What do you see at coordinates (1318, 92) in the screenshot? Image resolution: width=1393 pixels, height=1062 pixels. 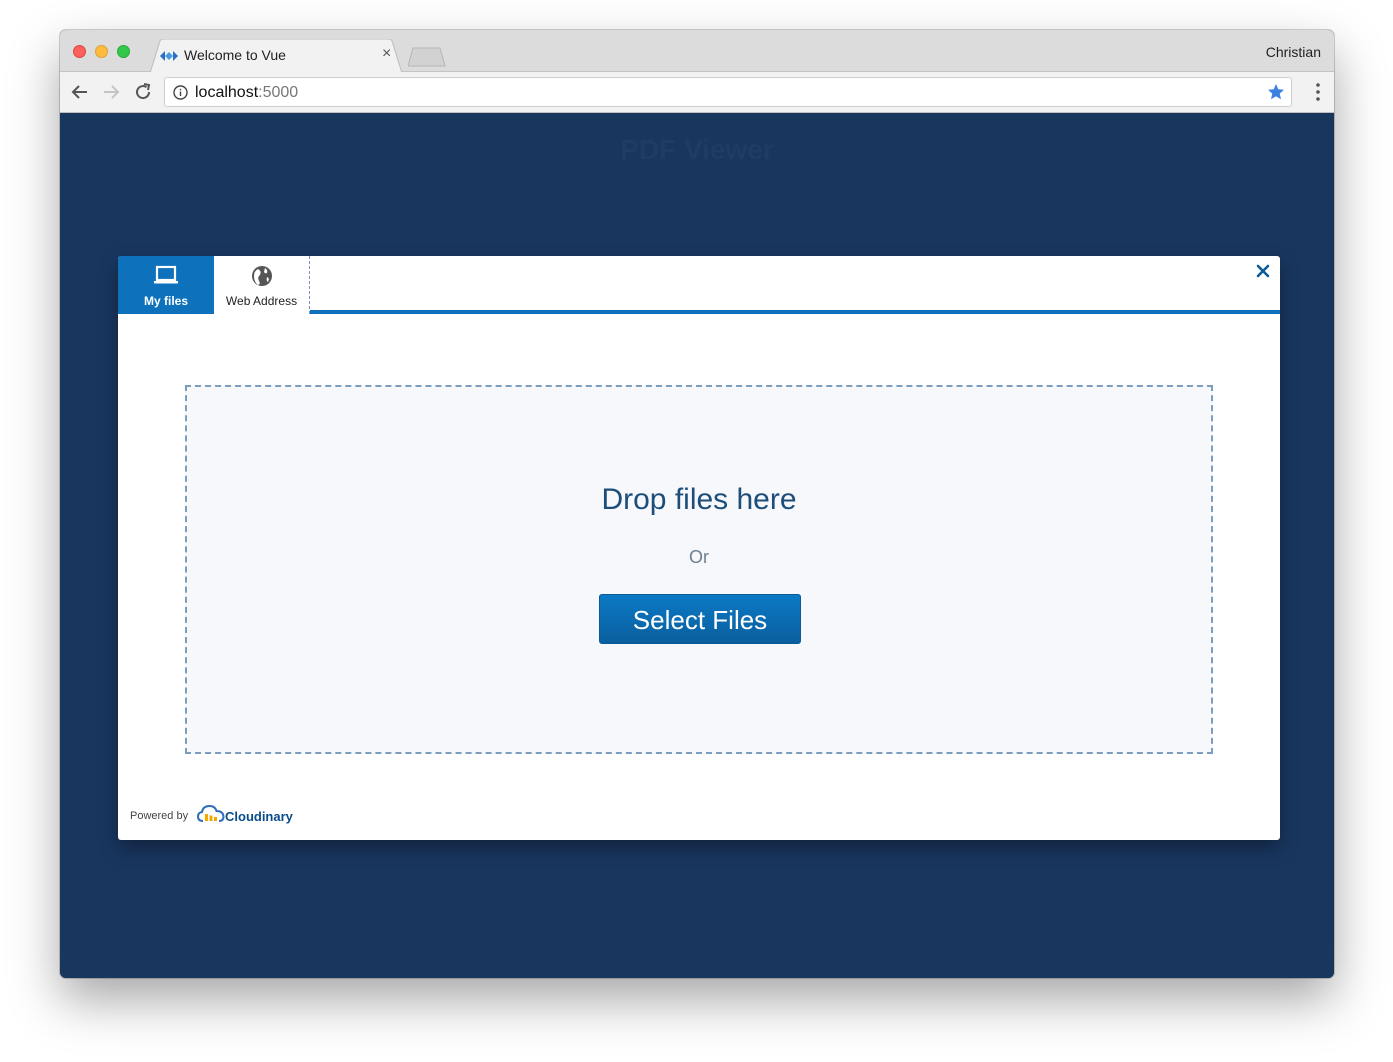 I see `kebab-menu-icon` at bounding box center [1318, 92].